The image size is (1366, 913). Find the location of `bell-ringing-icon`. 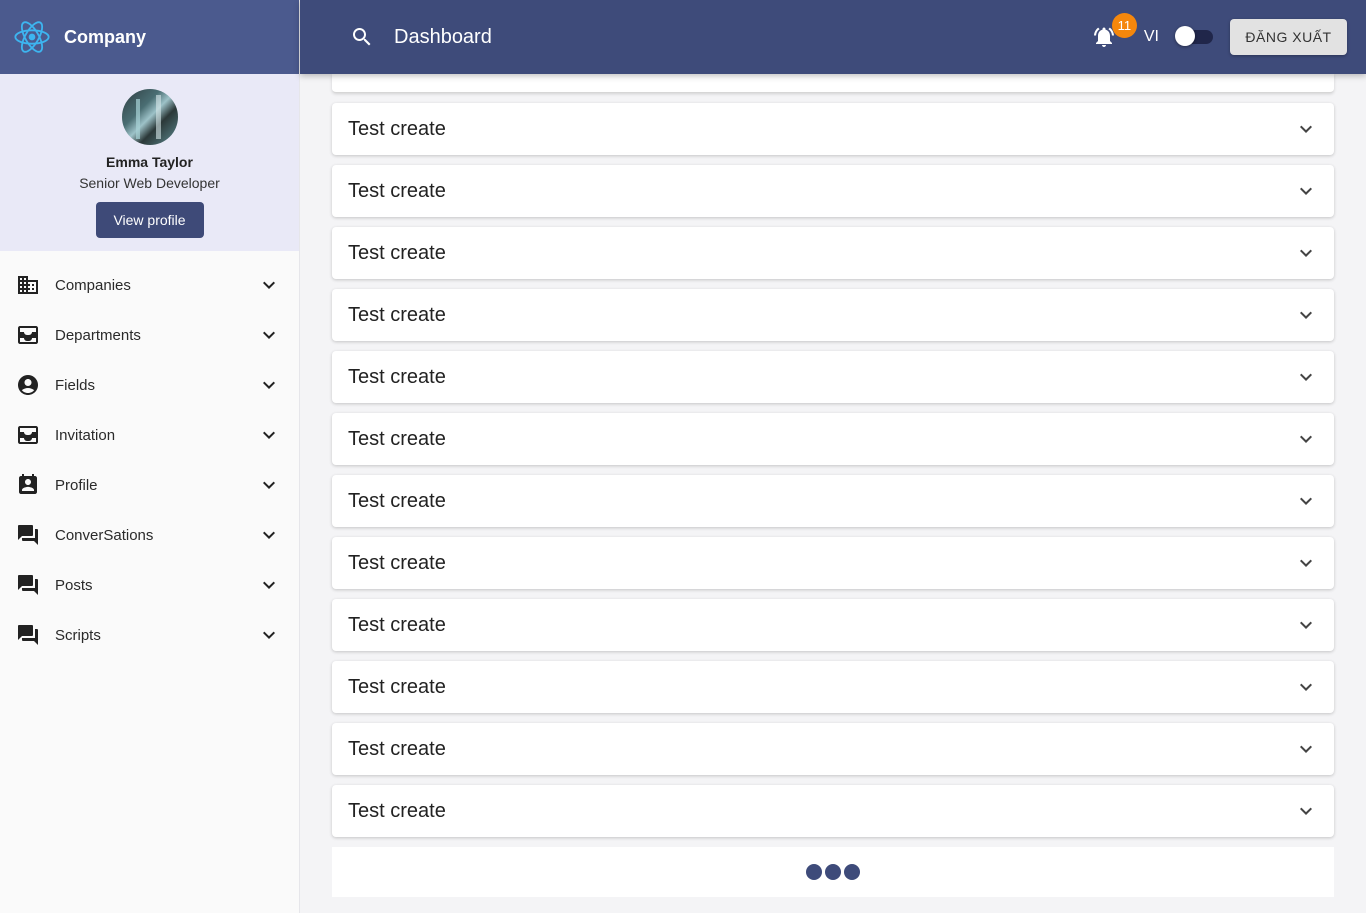

bell-ringing-icon is located at coordinates (1104, 40).